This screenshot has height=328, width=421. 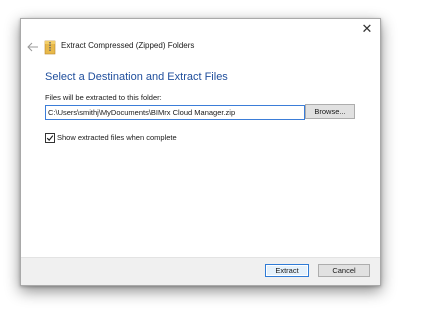 I want to click on page-heading: Select a Destination and Extract Files, so click(x=136, y=77).